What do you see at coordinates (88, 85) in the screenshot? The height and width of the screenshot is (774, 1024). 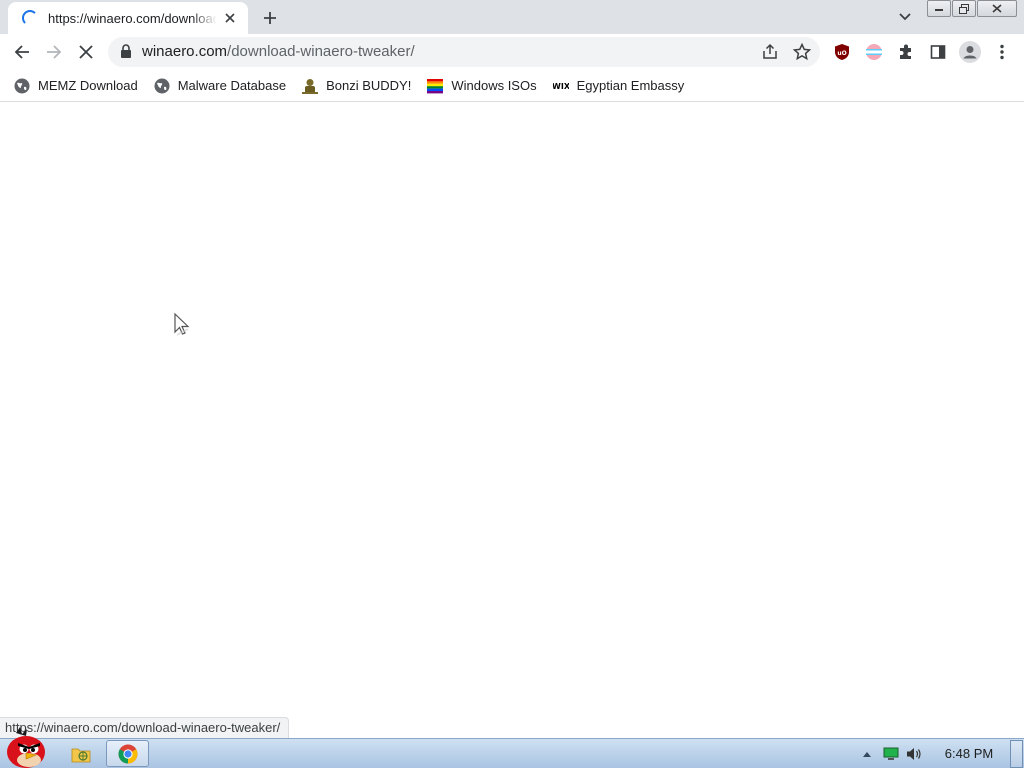 I see `bookmark-label: MEMZ Download` at bounding box center [88, 85].